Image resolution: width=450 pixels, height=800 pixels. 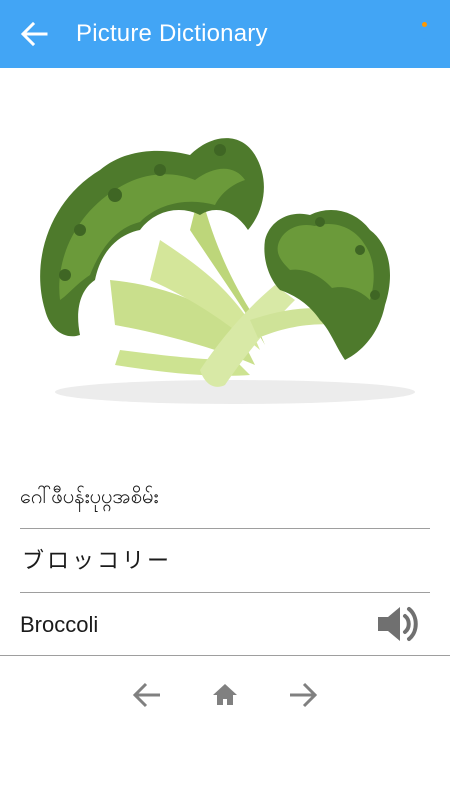 I want to click on japanese-word: ブロッコリー, so click(x=97, y=560).